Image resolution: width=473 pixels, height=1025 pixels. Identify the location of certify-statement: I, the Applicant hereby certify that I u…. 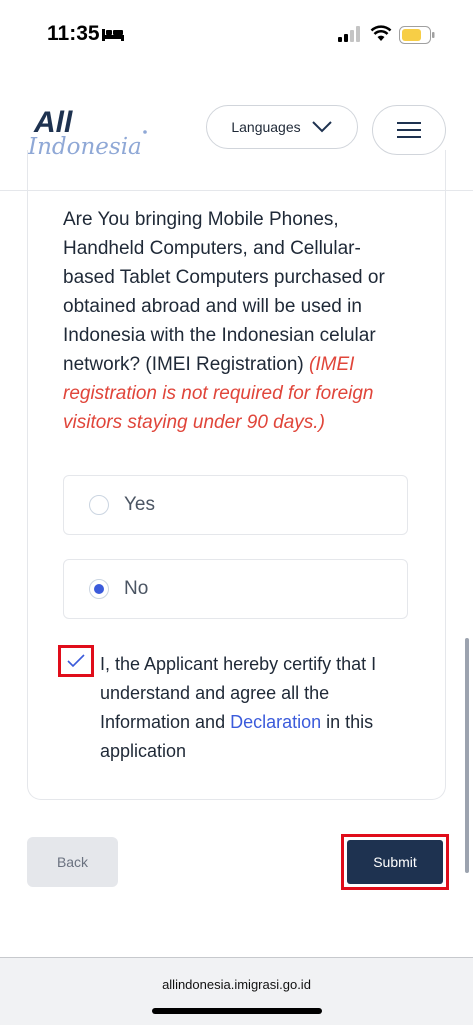
(260, 708).